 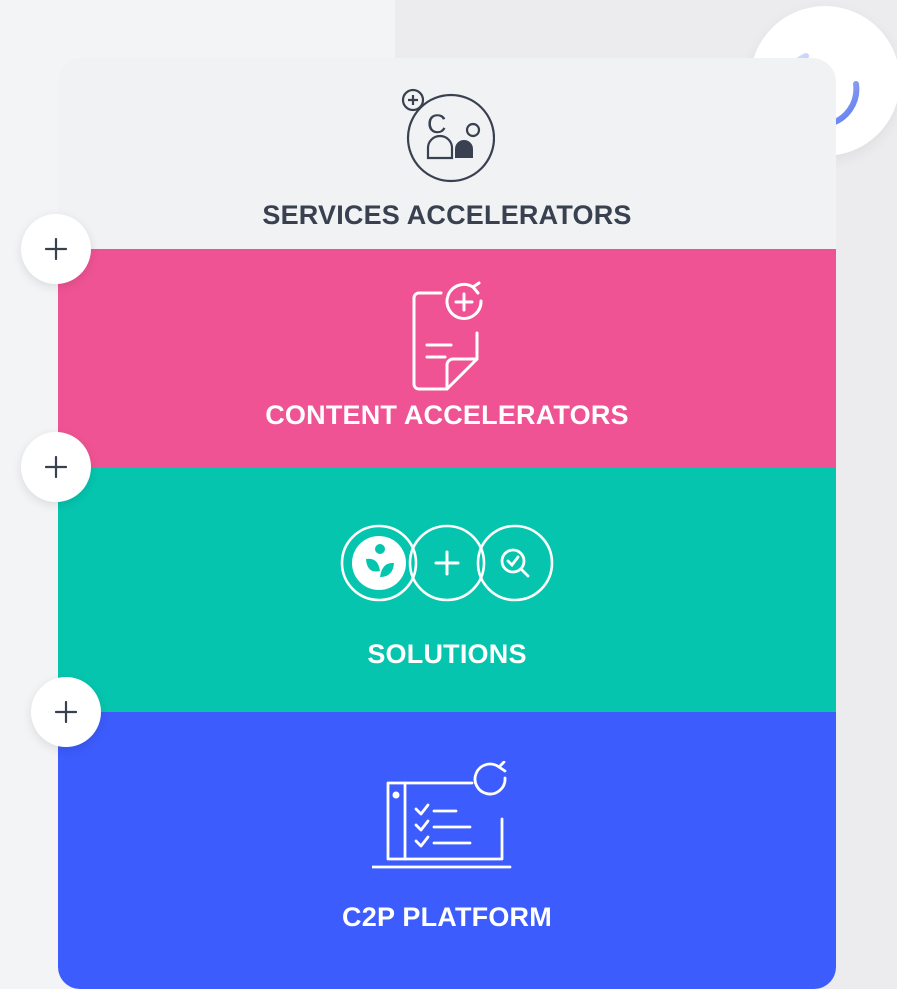 What do you see at coordinates (447, 336) in the screenshot?
I see `document-refresh-icon` at bounding box center [447, 336].